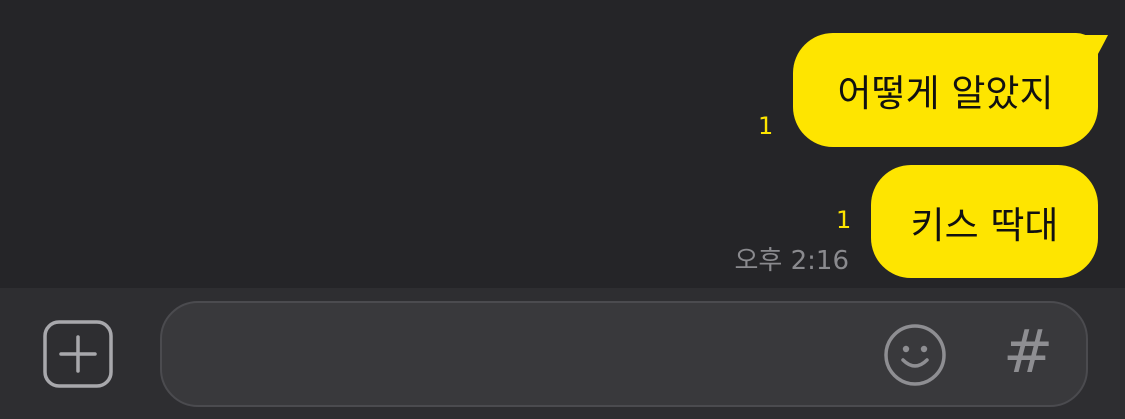 The width and height of the screenshot is (1125, 419). I want to click on message-bubble: 키스 딱대, so click(984, 221).